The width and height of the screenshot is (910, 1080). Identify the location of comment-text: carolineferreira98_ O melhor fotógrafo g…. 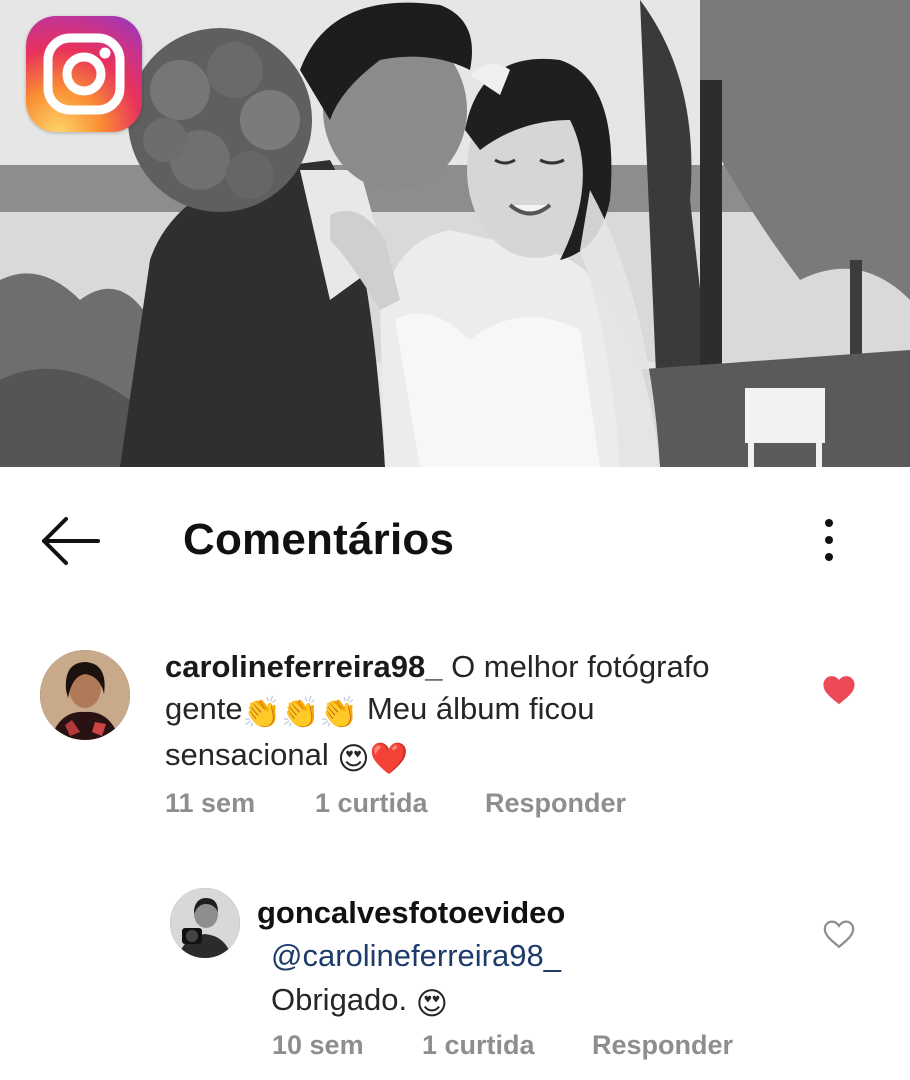
(485, 713).